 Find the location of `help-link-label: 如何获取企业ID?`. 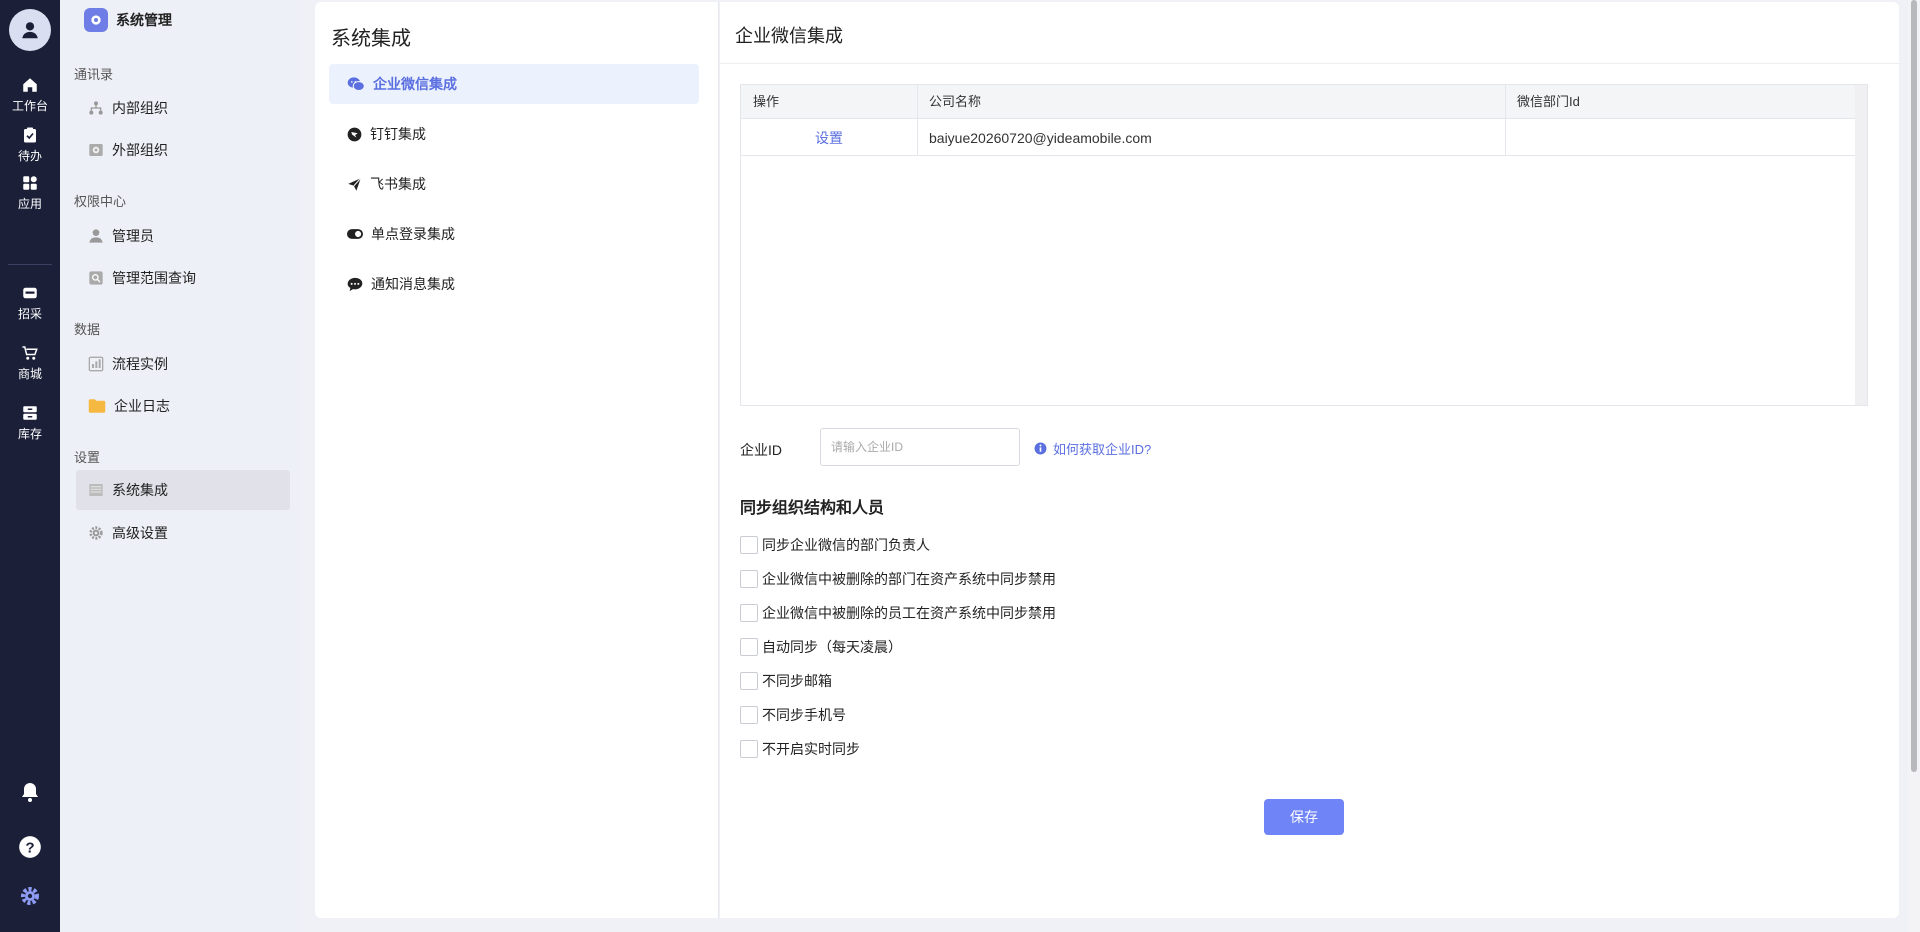

help-link-label: 如何获取企业ID? is located at coordinates (1102, 449).